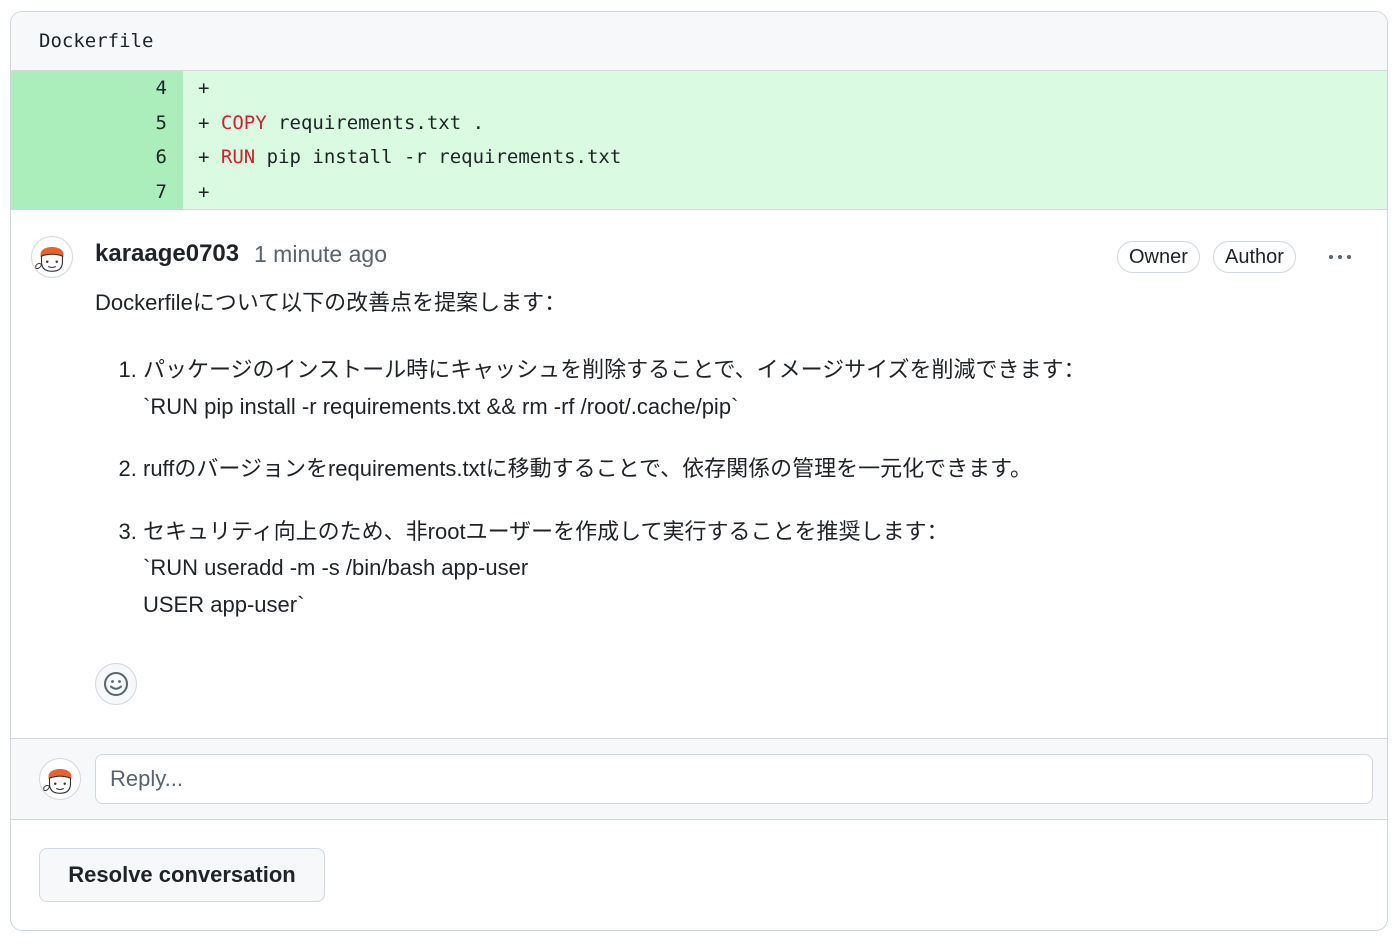  What do you see at coordinates (699, 41) in the screenshot?
I see `file-header: Dockerfile` at bounding box center [699, 41].